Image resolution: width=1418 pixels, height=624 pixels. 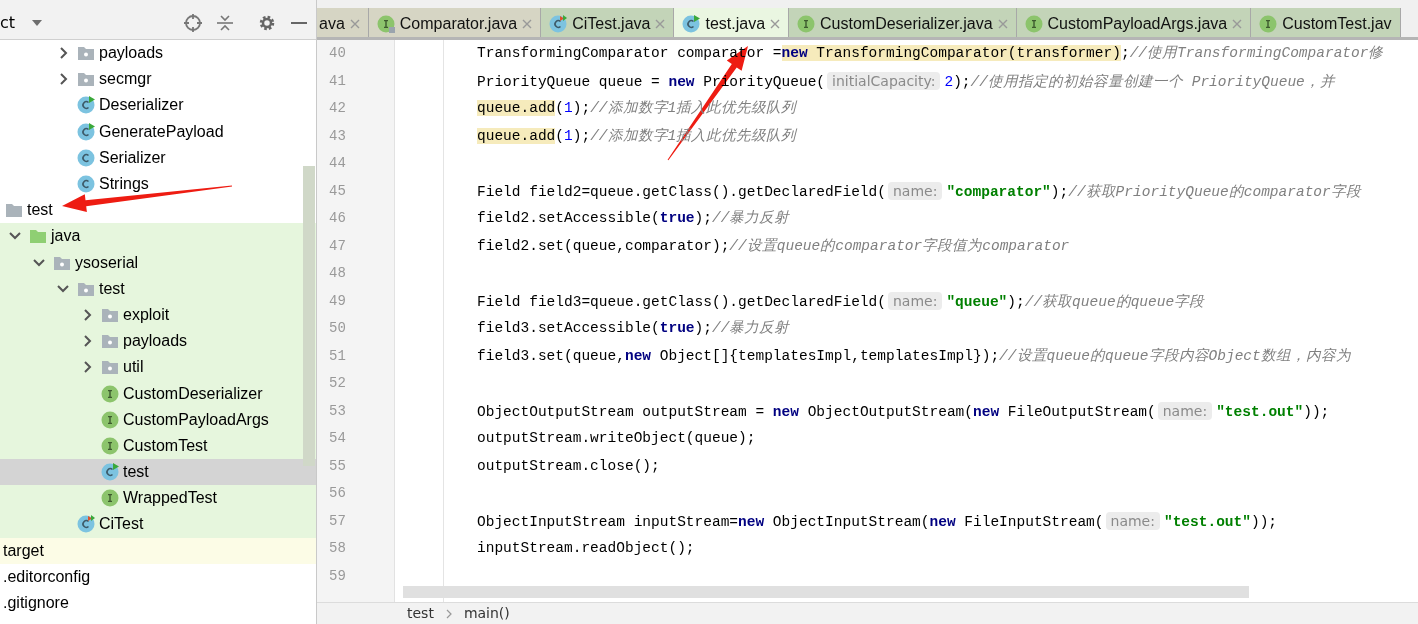 What do you see at coordinates (37, 22) in the screenshot?
I see `dropdown-caret-icon` at bounding box center [37, 22].